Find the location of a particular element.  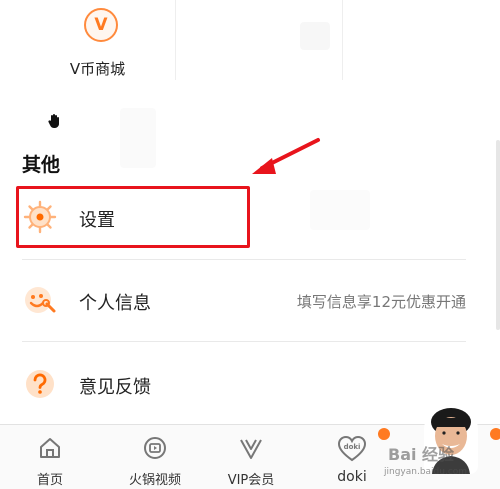

nav-label: doki is located at coordinates (352, 477).